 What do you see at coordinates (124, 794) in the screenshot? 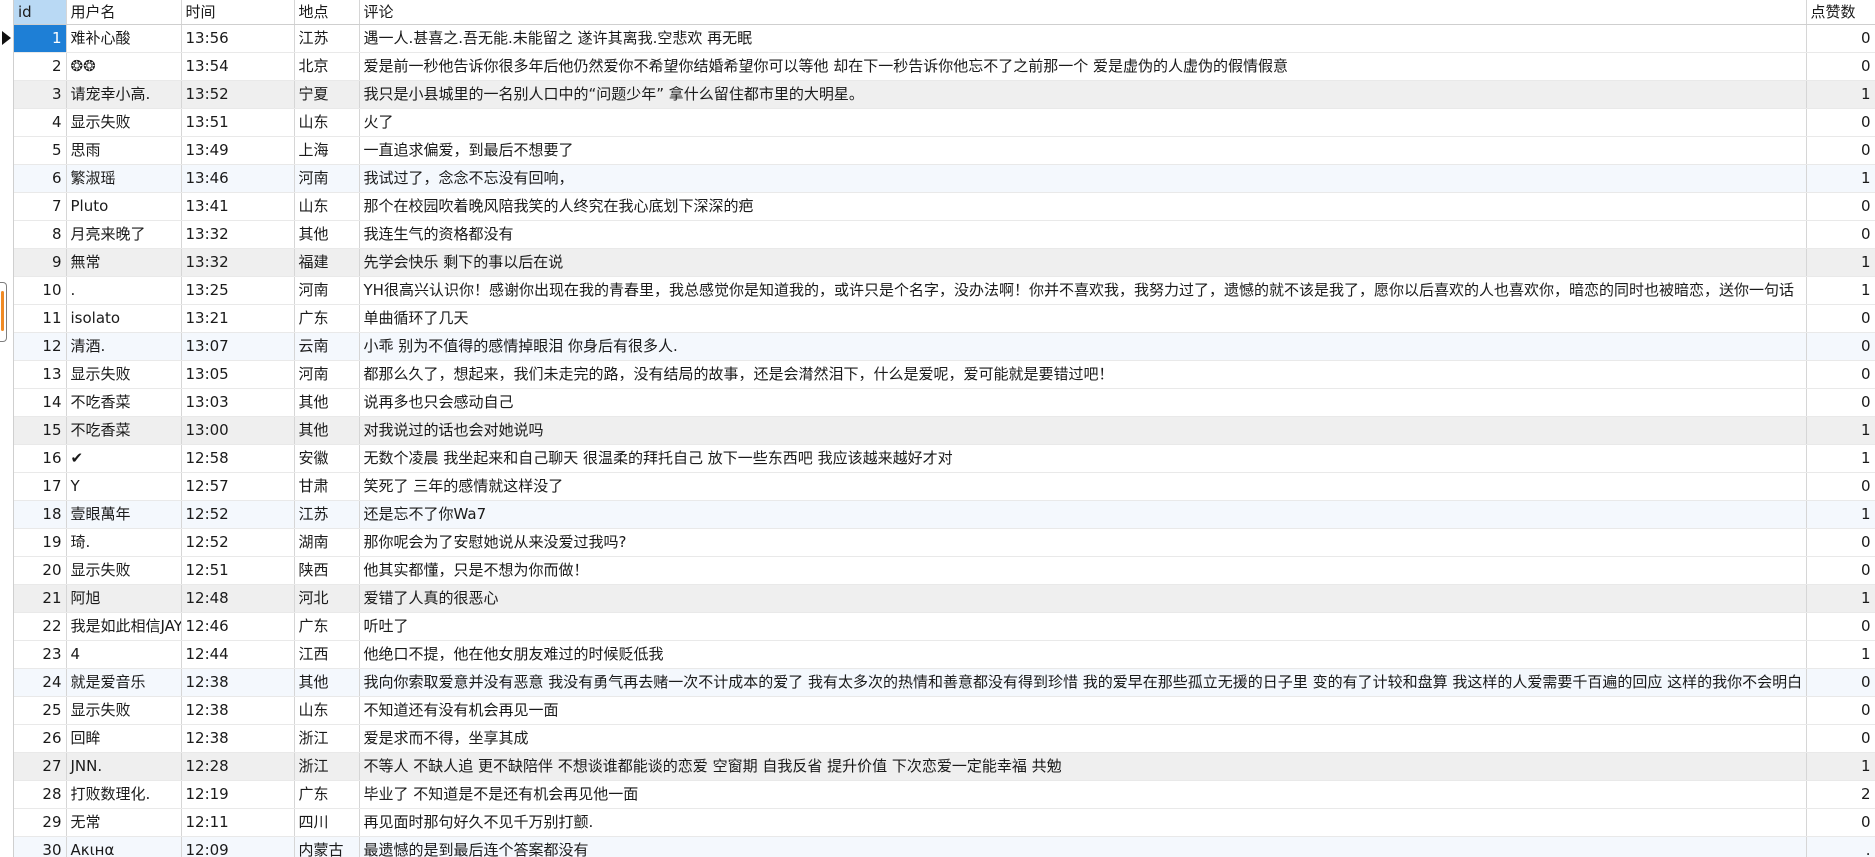
I see `cell-user: 打败数理化.` at bounding box center [124, 794].